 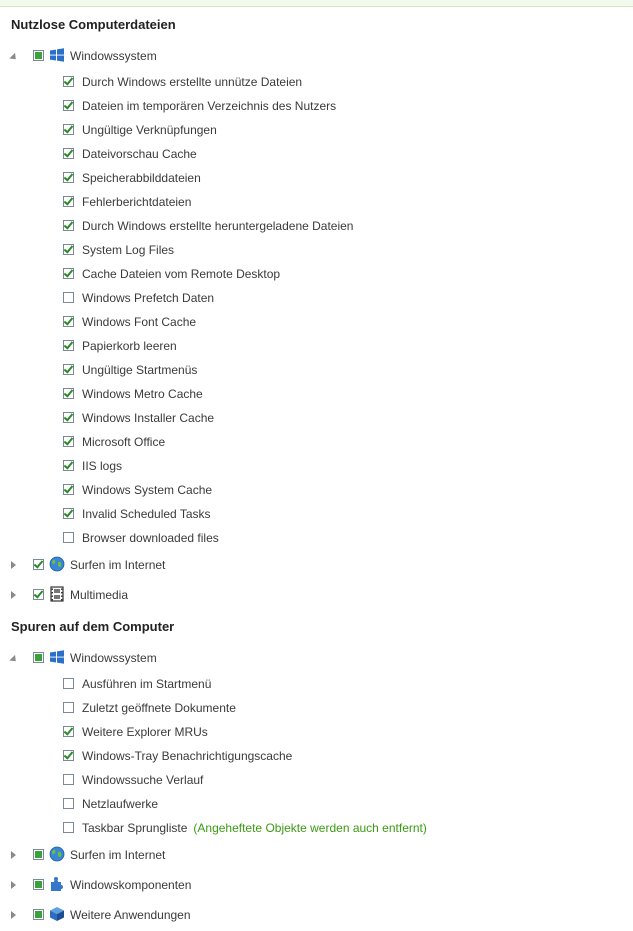 I want to click on group-label-multimedia: Multimedia, so click(x=99, y=595).